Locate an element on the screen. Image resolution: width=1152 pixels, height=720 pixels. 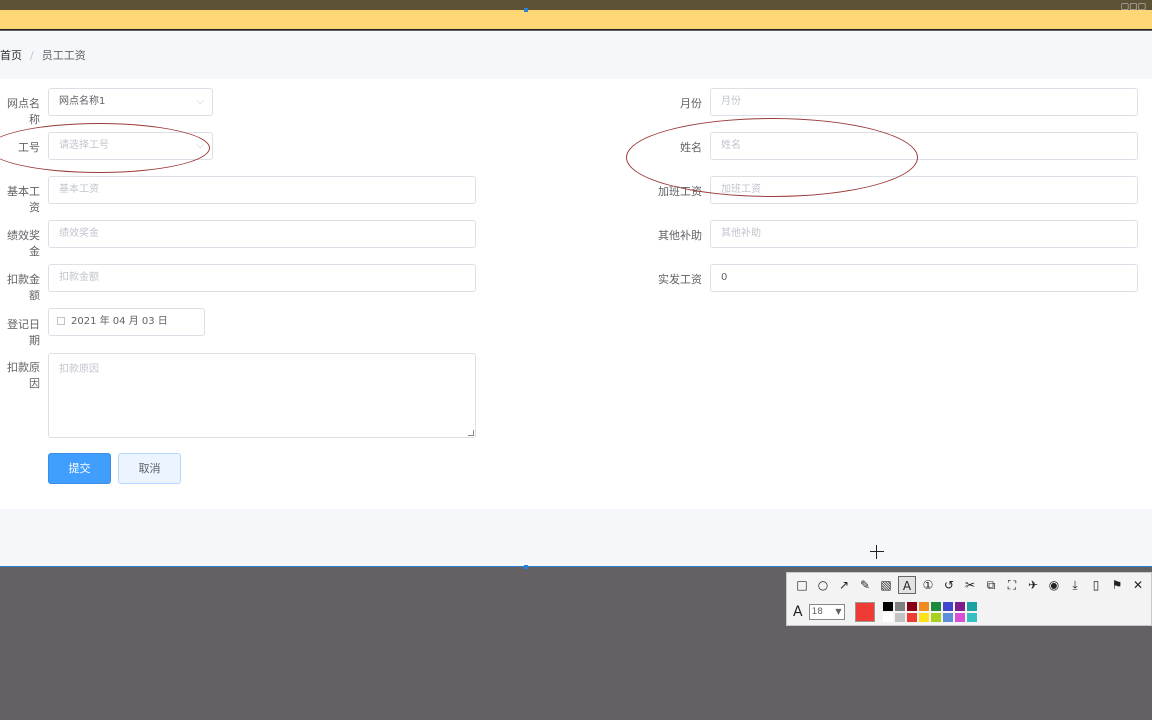
selection-border is located at coordinates (576, 566).